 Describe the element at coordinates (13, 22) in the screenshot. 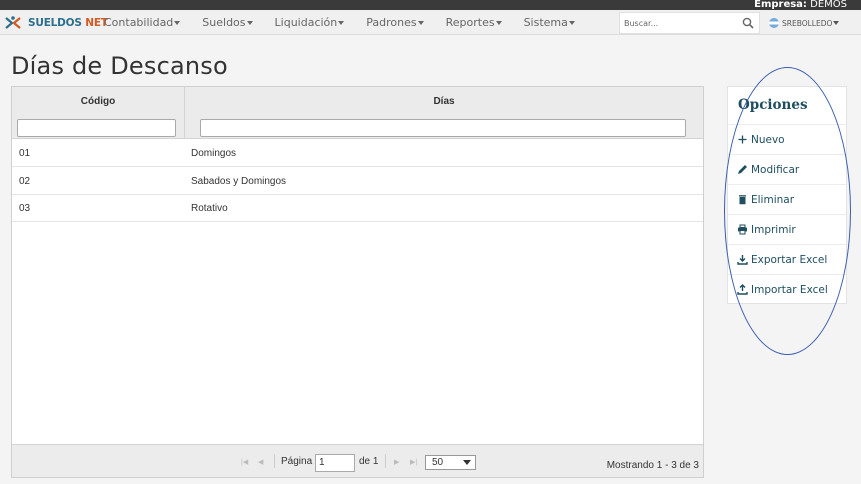

I see `logo-icon` at that location.